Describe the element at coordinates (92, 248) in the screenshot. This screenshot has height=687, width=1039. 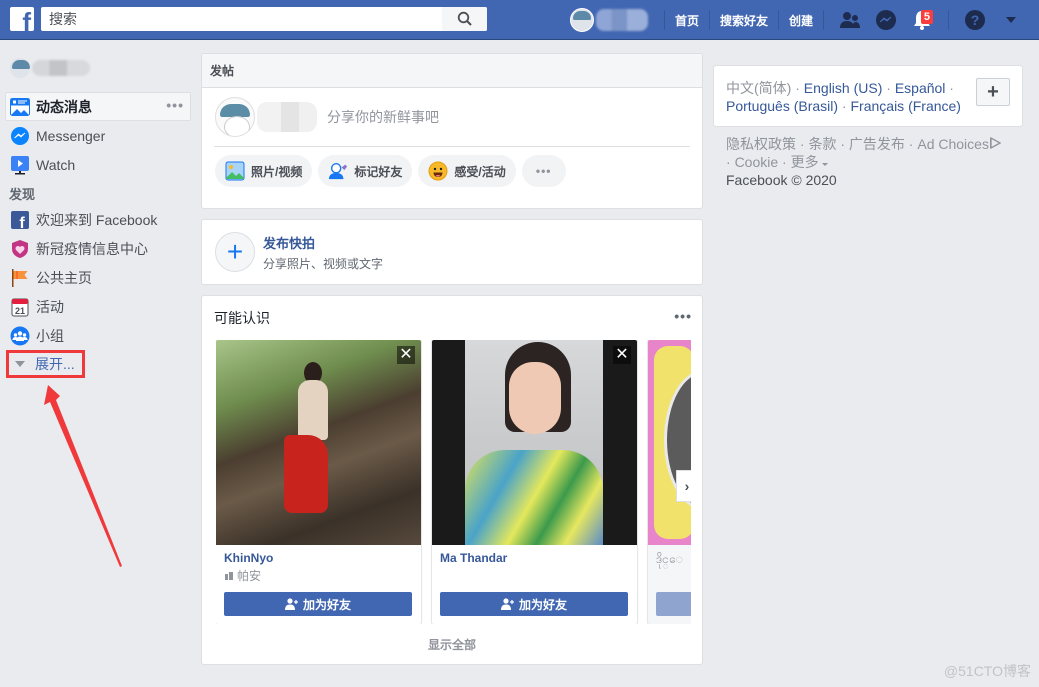
I see `sidebar-item-label: 新冠疫情信息中心` at that location.